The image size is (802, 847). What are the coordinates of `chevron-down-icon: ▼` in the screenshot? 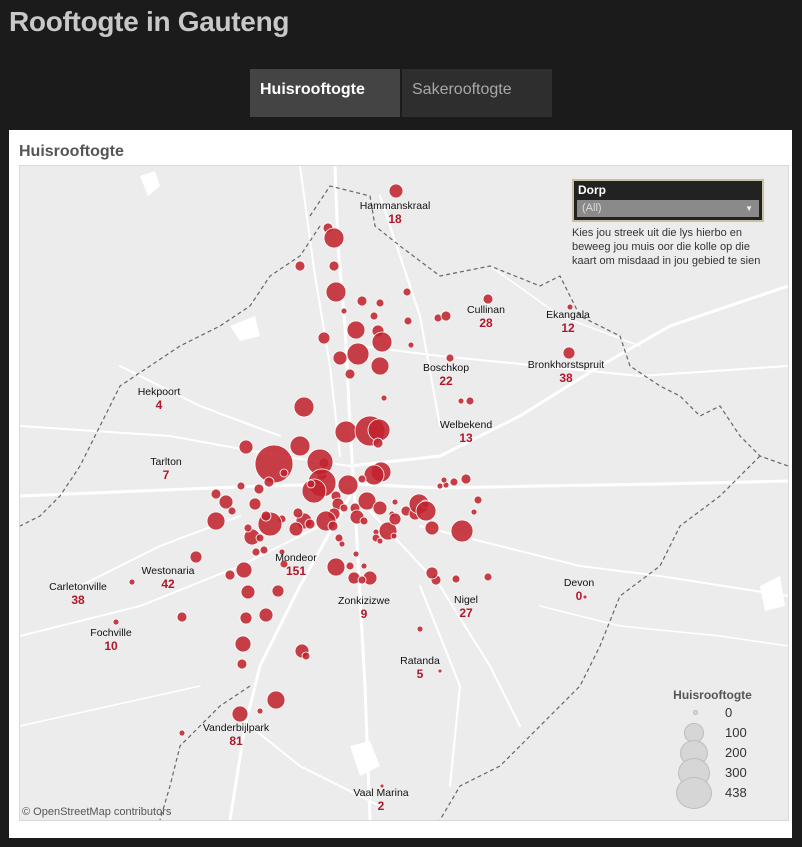 It's located at (749, 208).